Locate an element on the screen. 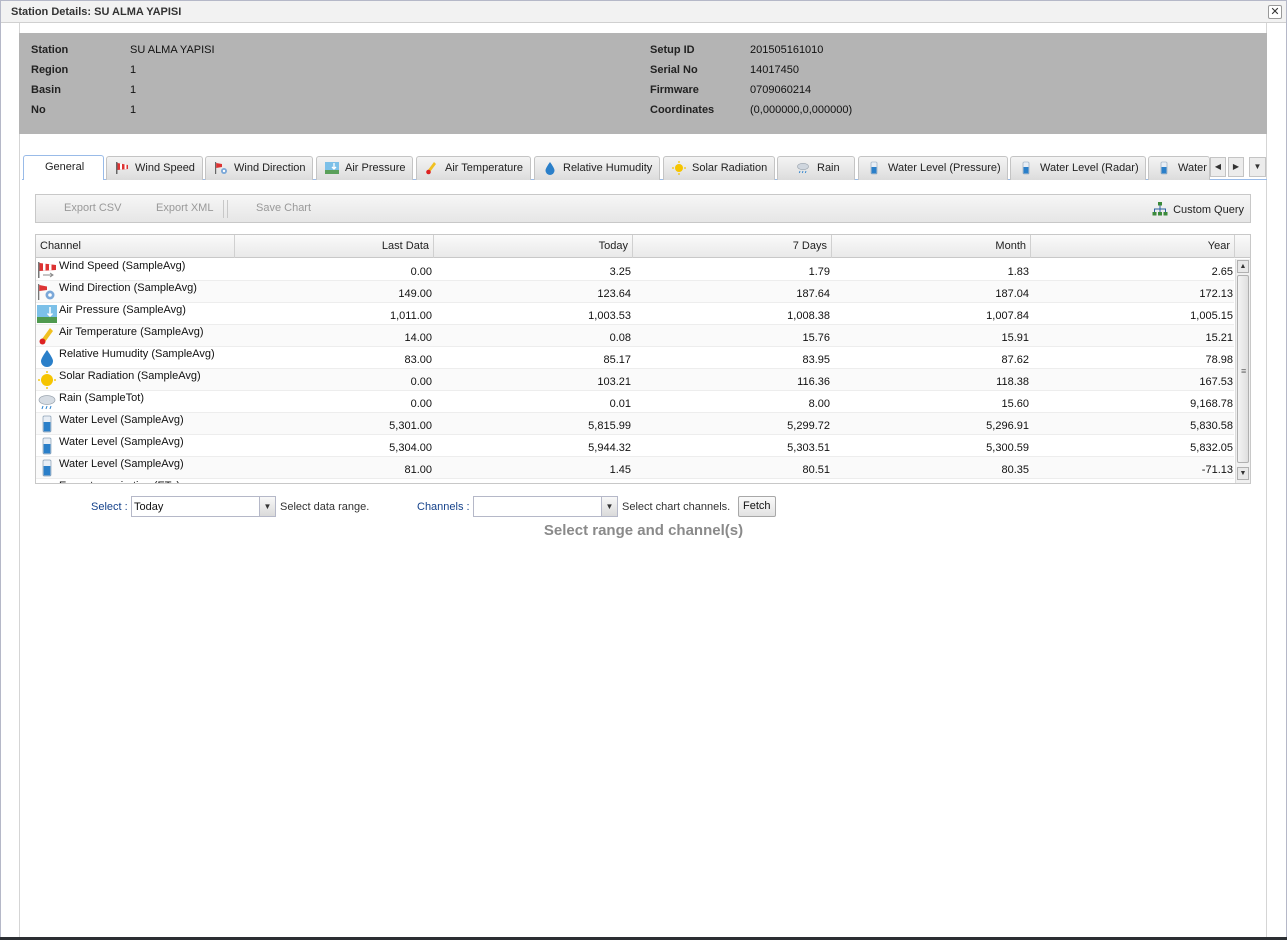  tab-water-level-pressure: Water Level (Pressure) is located at coordinates (933, 168).